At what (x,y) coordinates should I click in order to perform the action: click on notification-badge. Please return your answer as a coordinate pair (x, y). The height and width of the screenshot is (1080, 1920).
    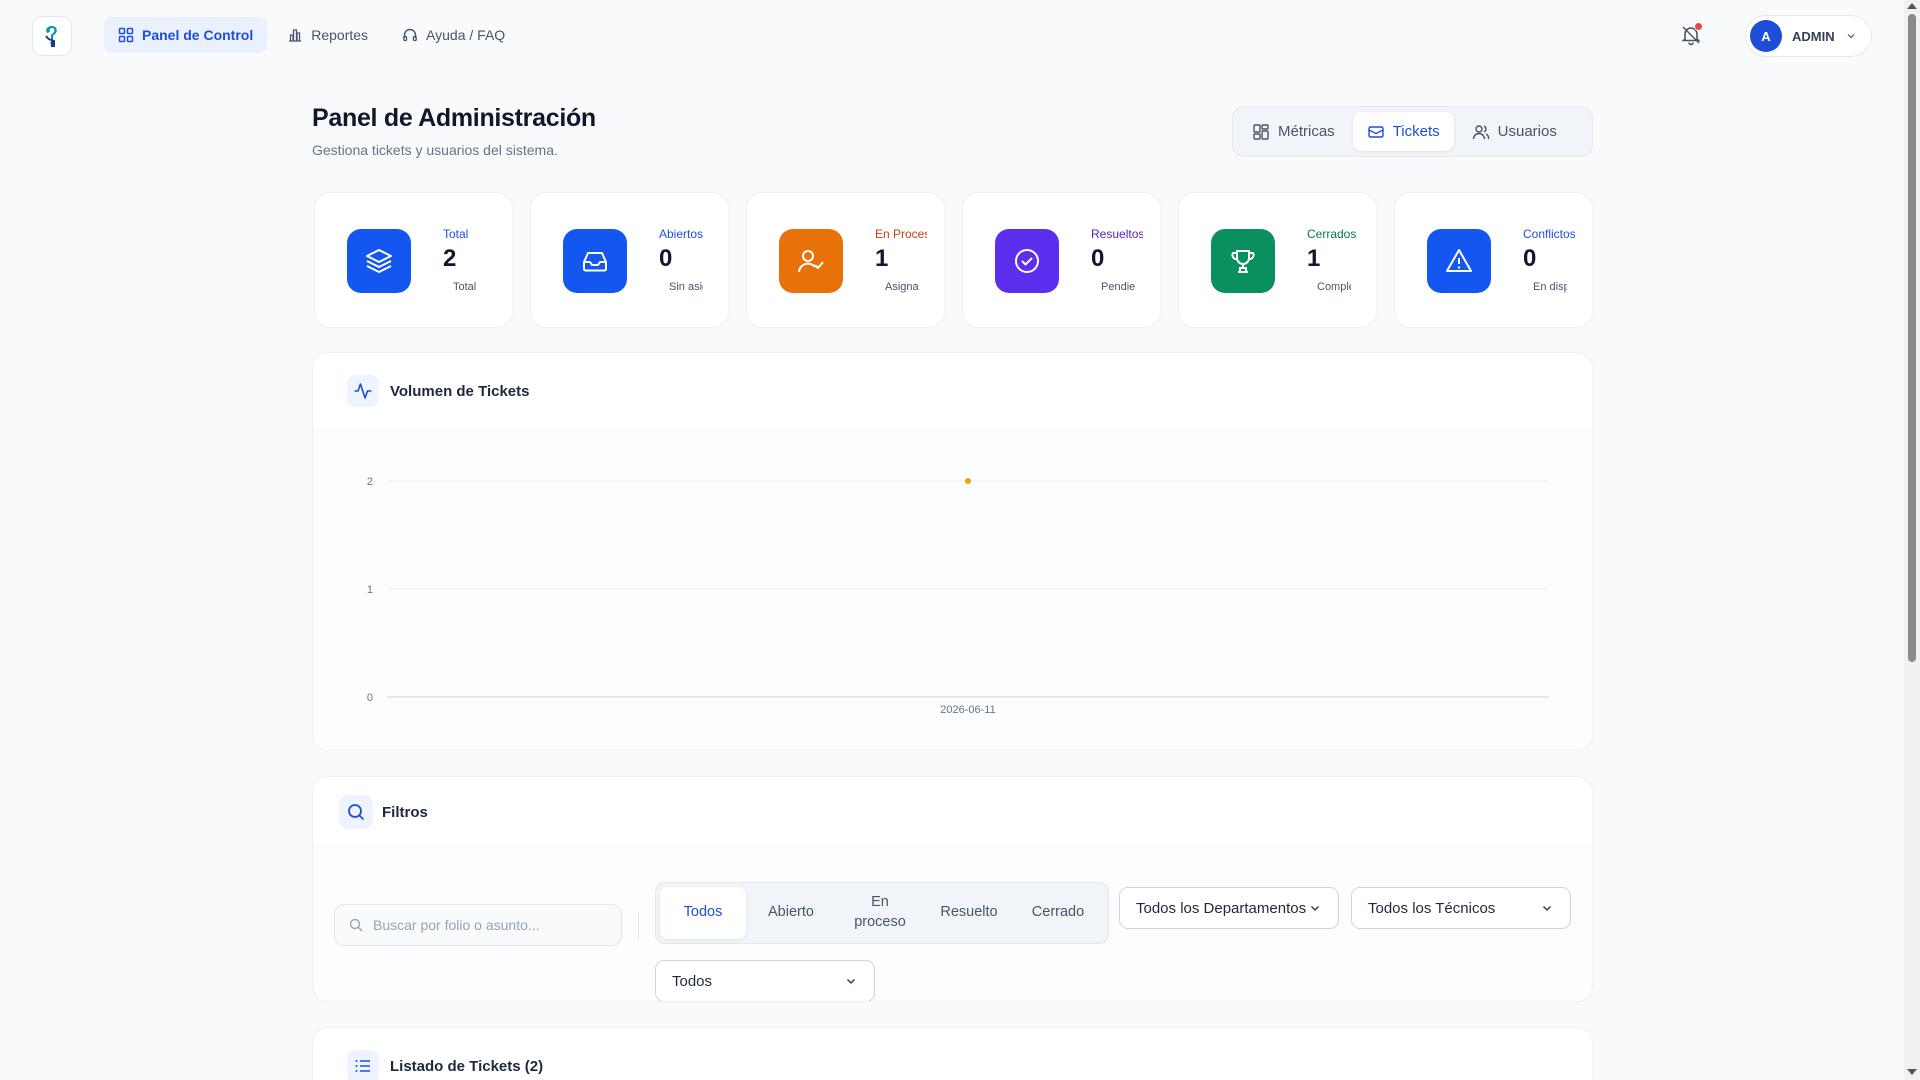
    Looking at the image, I should click on (1698, 26).